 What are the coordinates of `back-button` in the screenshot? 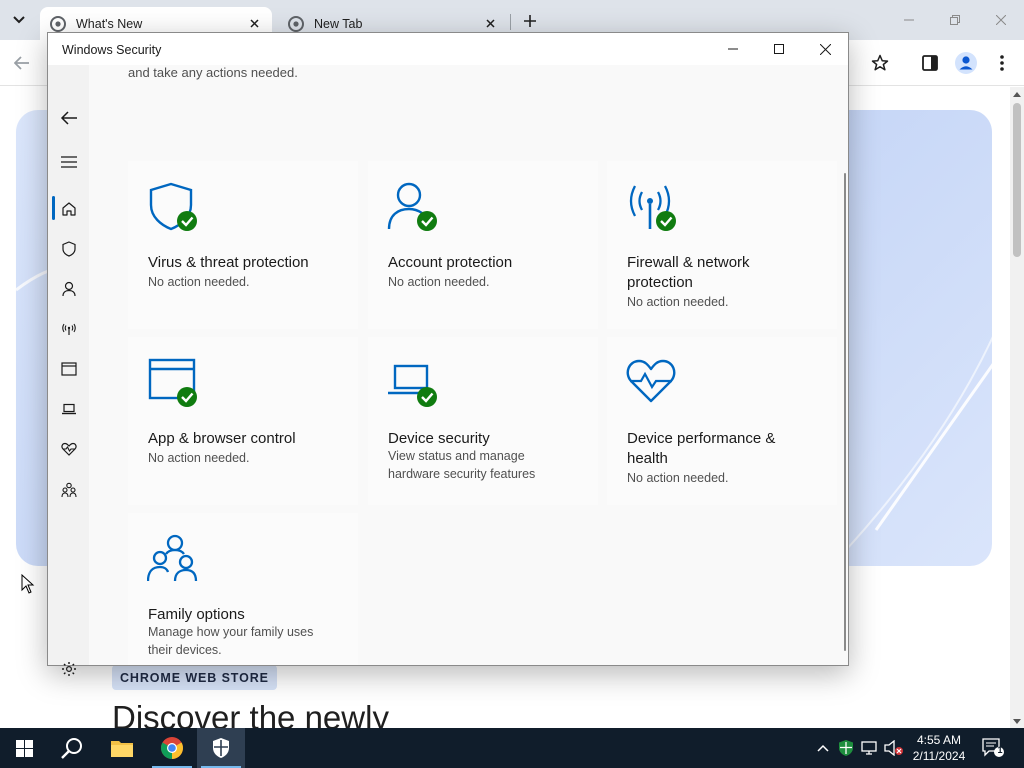 It's located at (22, 63).